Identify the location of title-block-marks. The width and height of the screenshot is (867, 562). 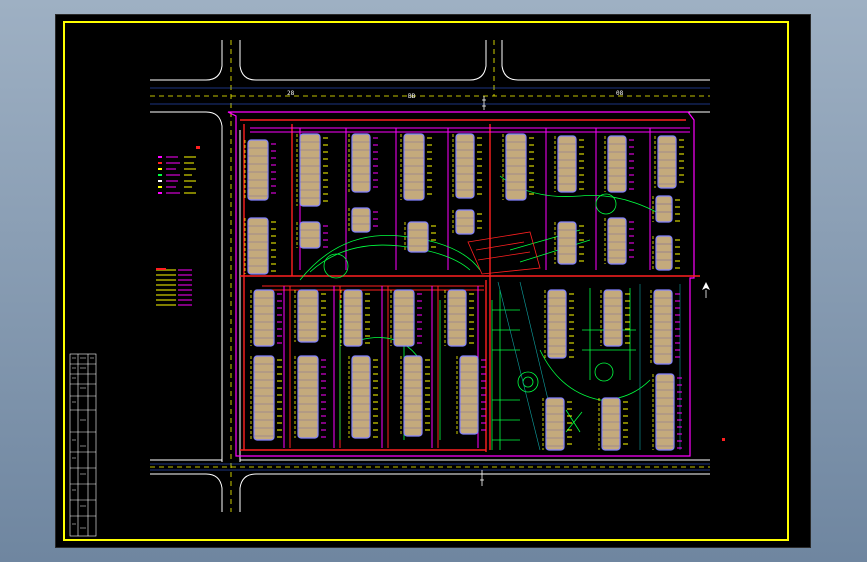
(83, 443).